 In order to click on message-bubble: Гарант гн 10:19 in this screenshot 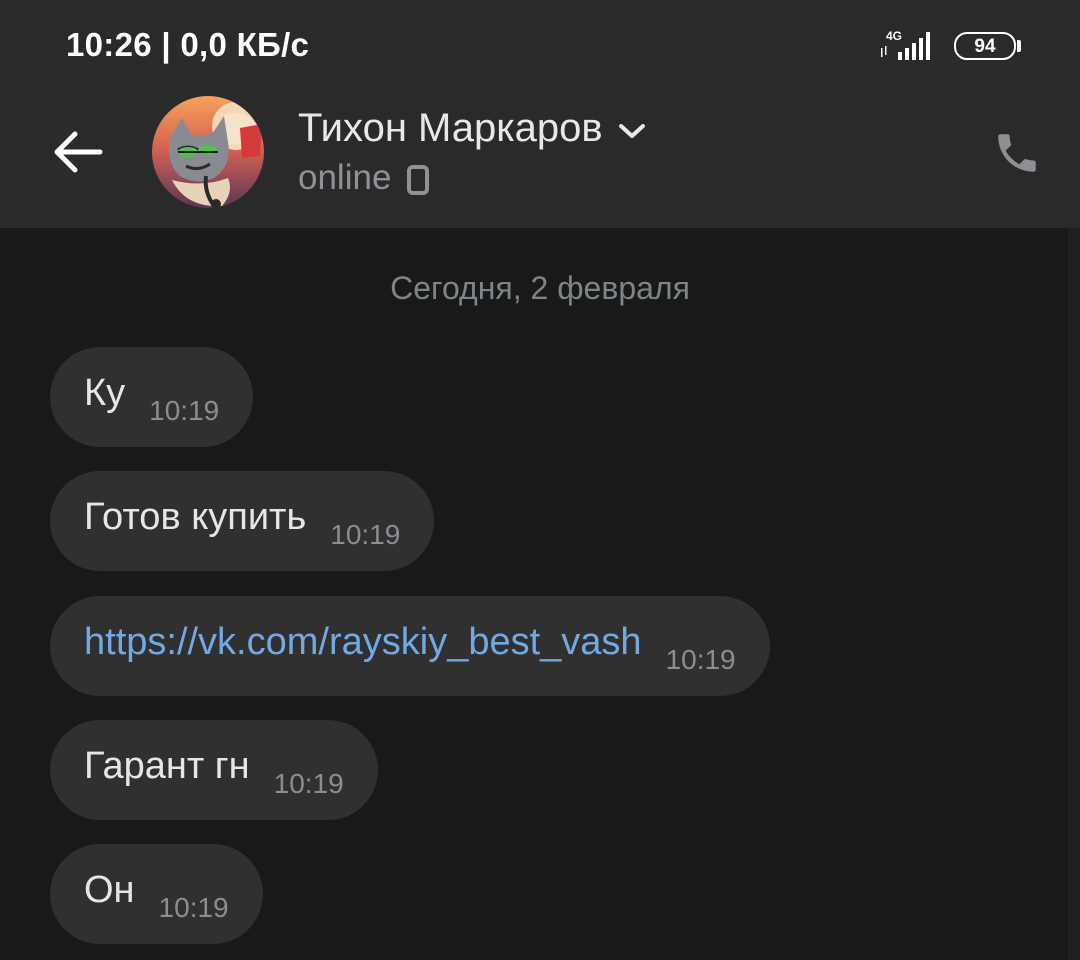, I will do `click(214, 770)`.